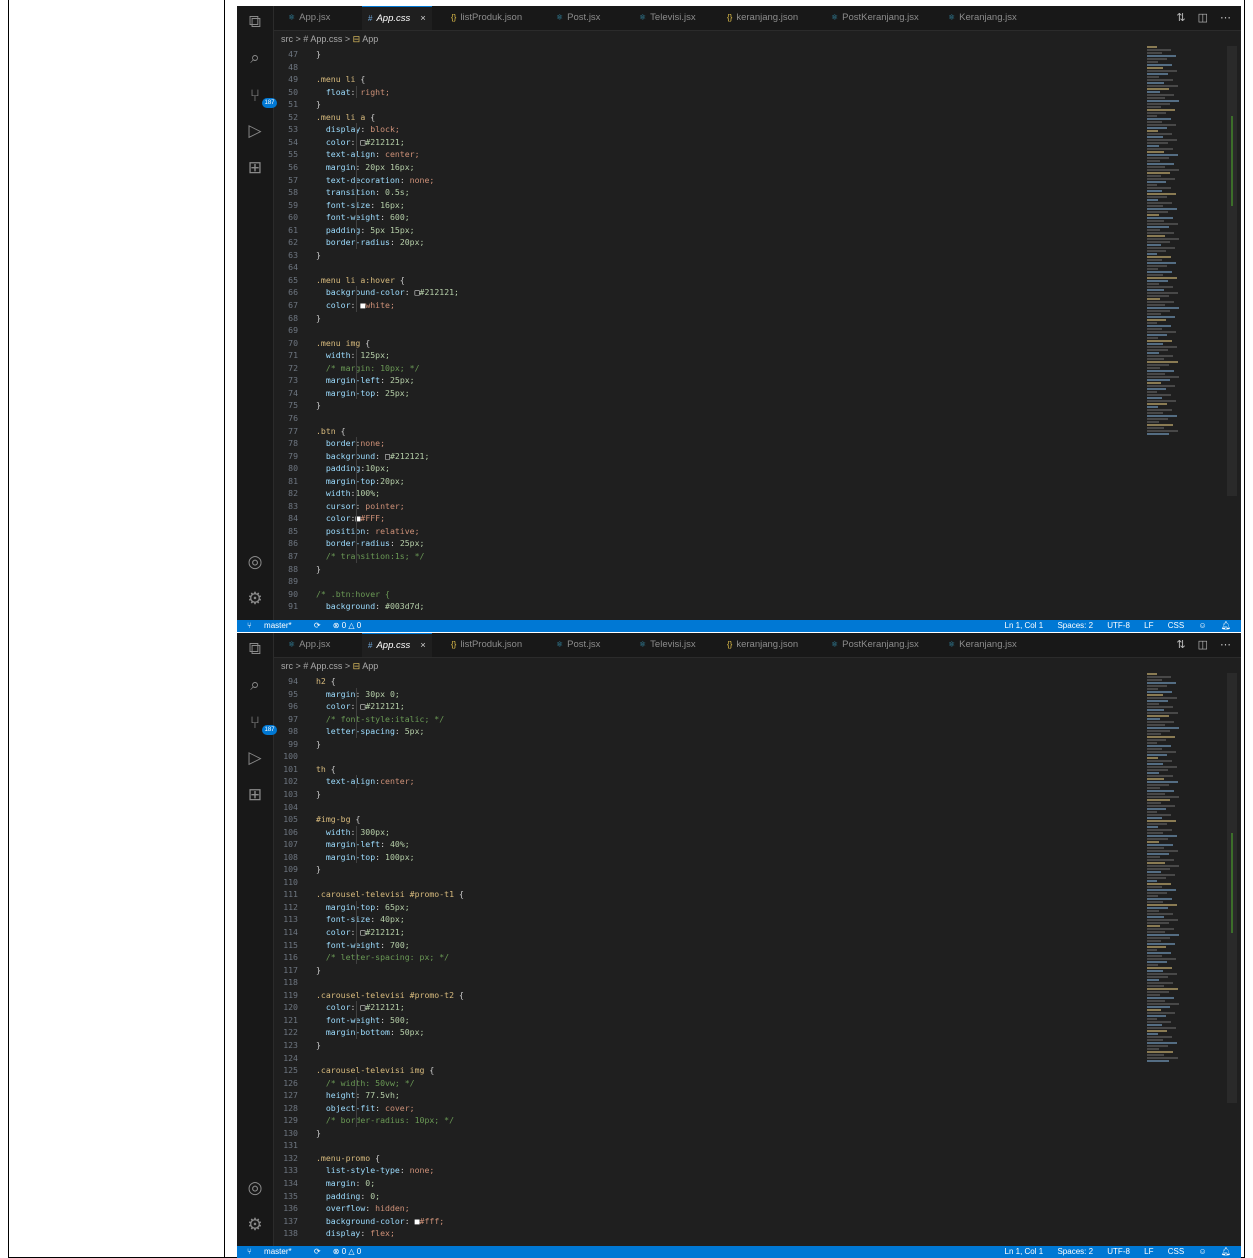 The image size is (1253, 1258). What do you see at coordinates (360, 279) in the screenshot?
I see `line-text: .menu li a:hover {` at bounding box center [360, 279].